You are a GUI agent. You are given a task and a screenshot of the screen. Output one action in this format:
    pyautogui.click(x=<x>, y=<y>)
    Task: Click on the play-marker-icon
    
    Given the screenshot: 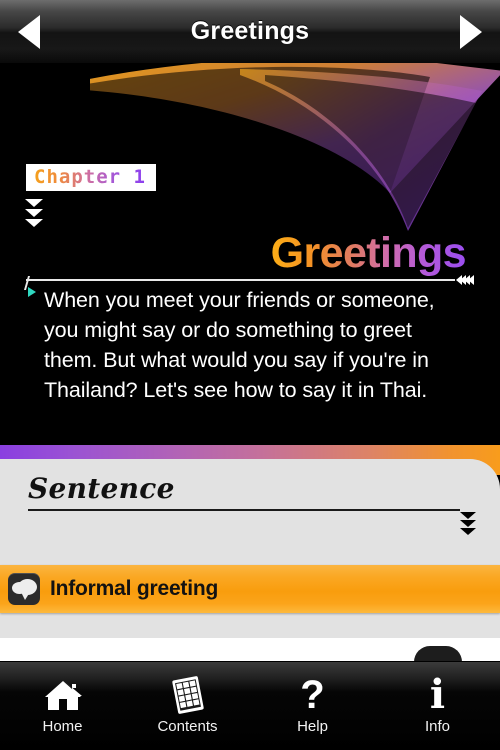 What is the action you would take?
    pyautogui.click(x=32, y=292)
    